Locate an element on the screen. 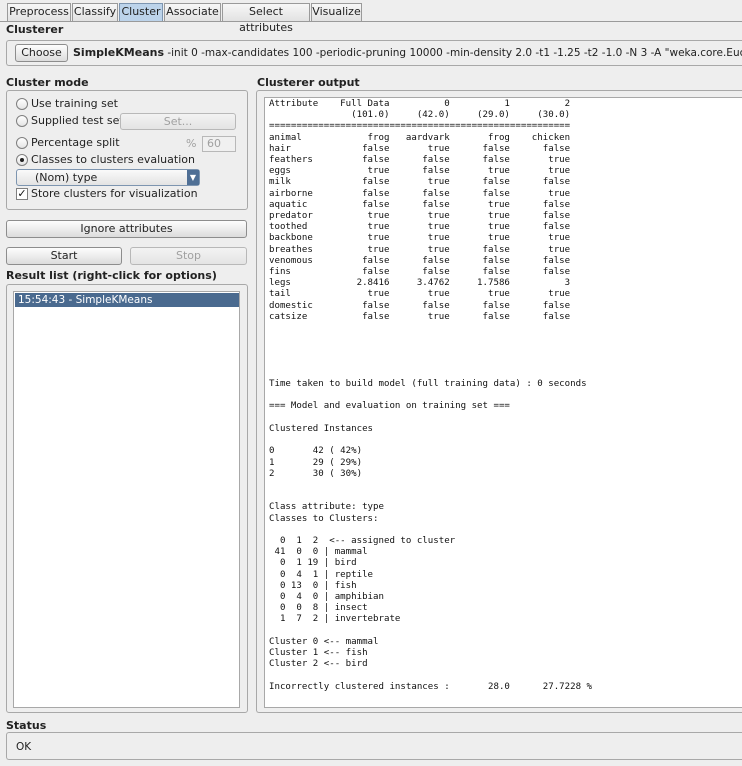 This screenshot has width=742, height=766. clusterer-output-title: Clusterer output is located at coordinates (308, 82).